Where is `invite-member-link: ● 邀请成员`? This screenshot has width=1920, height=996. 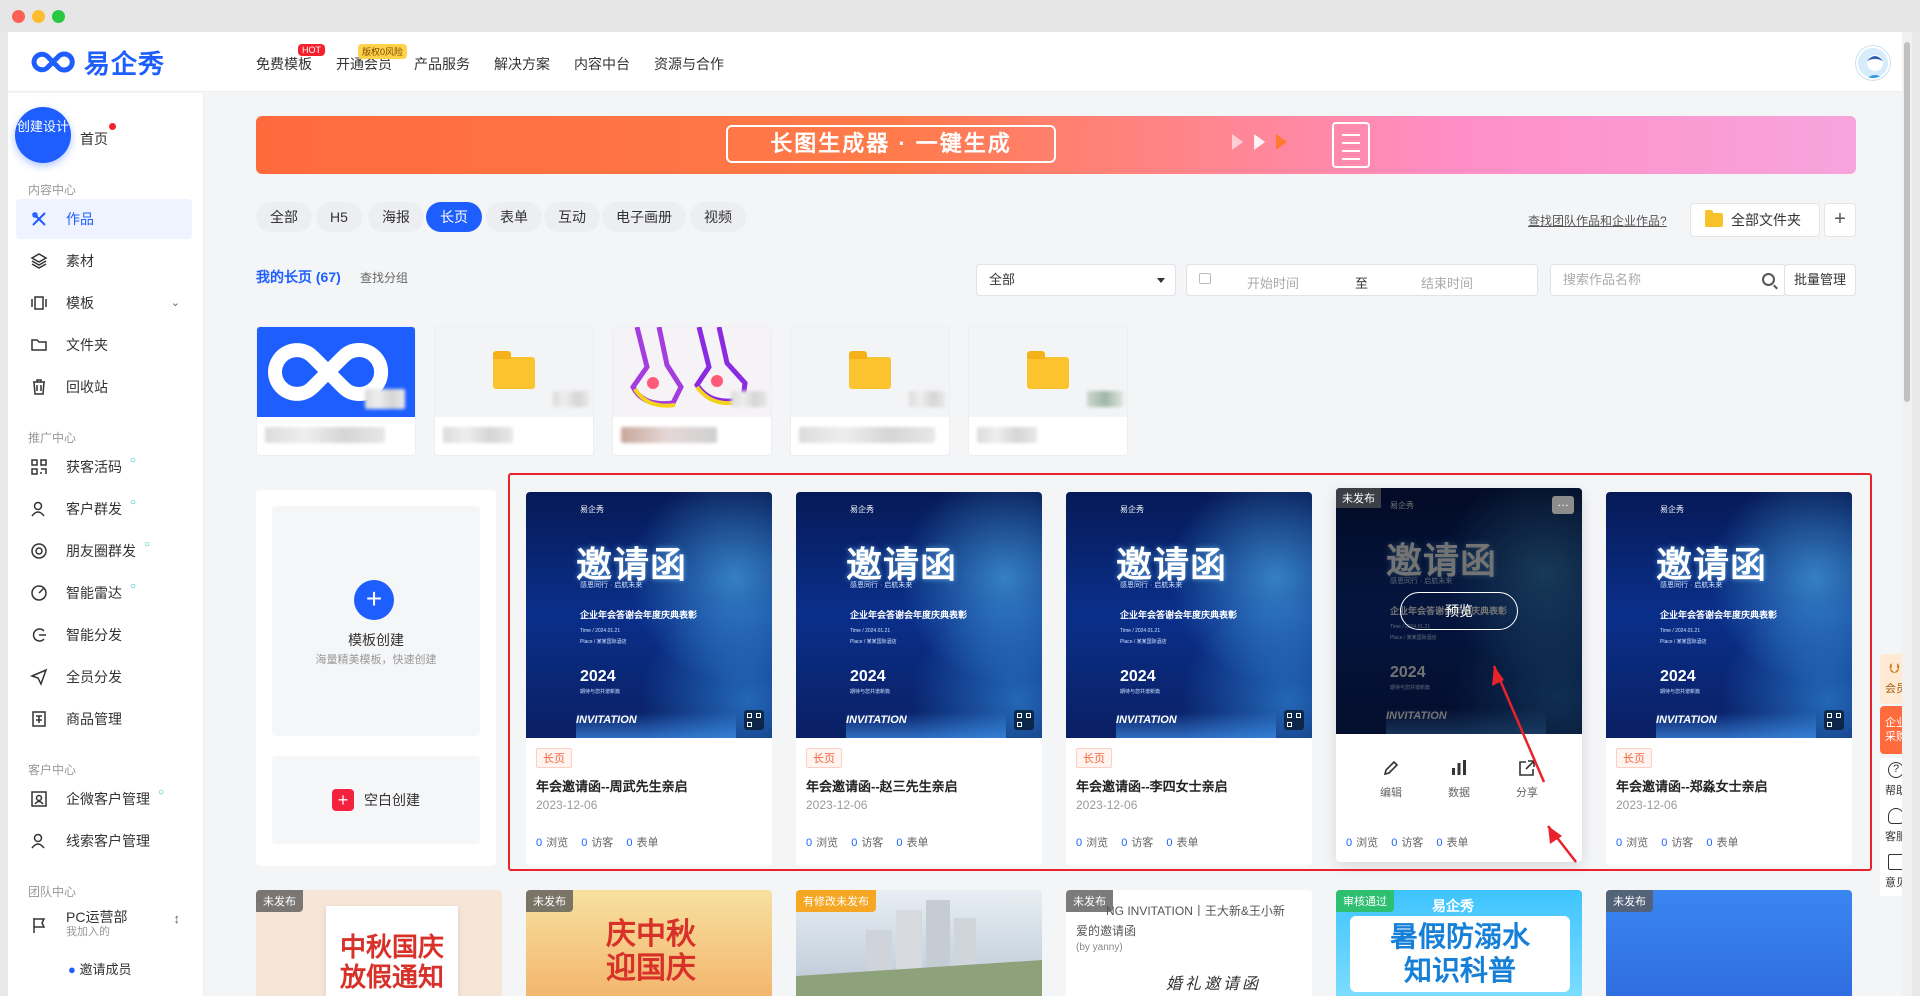 invite-member-link: ● 邀请成员 is located at coordinates (100, 968).